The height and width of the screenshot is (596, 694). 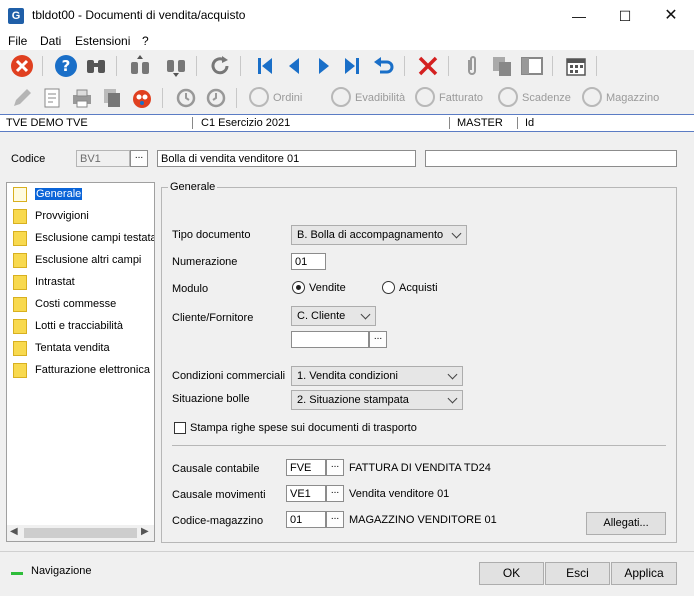 I want to click on menu-dati: Dati, so click(x=50, y=41).